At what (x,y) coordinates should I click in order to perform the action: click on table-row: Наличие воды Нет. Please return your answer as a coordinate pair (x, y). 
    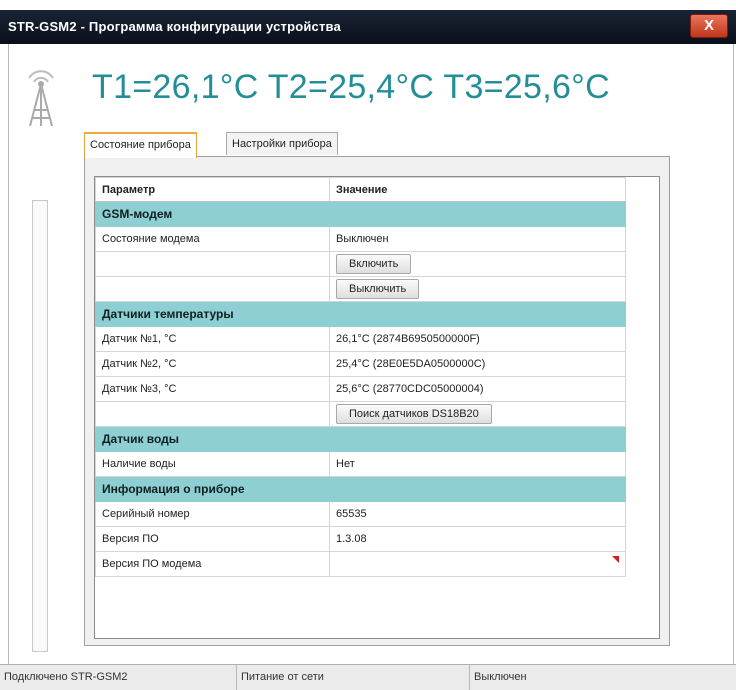
    Looking at the image, I should click on (360, 464).